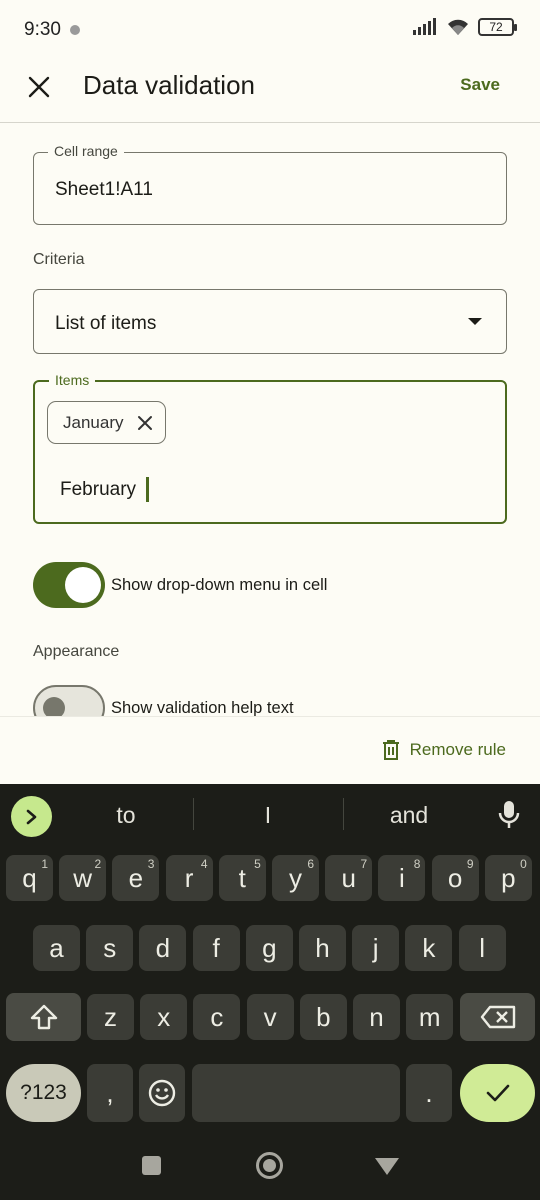  What do you see at coordinates (497, 1093) in the screenshot?
I see `enter-key` at bounding box center [497, 1093].